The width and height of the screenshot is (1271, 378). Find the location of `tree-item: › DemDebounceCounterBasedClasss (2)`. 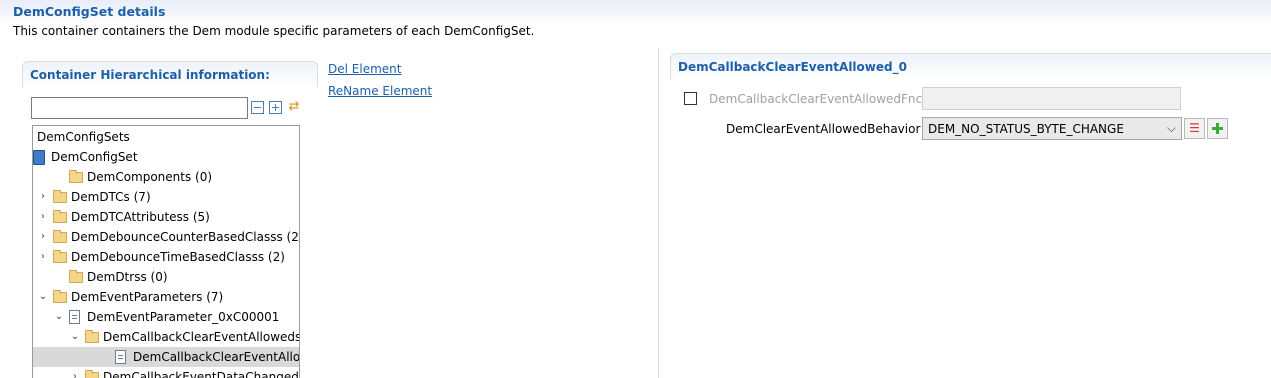

tree-item: › DemDebounceCounterBasedClasss (2) is located at coordinates (166, 237).